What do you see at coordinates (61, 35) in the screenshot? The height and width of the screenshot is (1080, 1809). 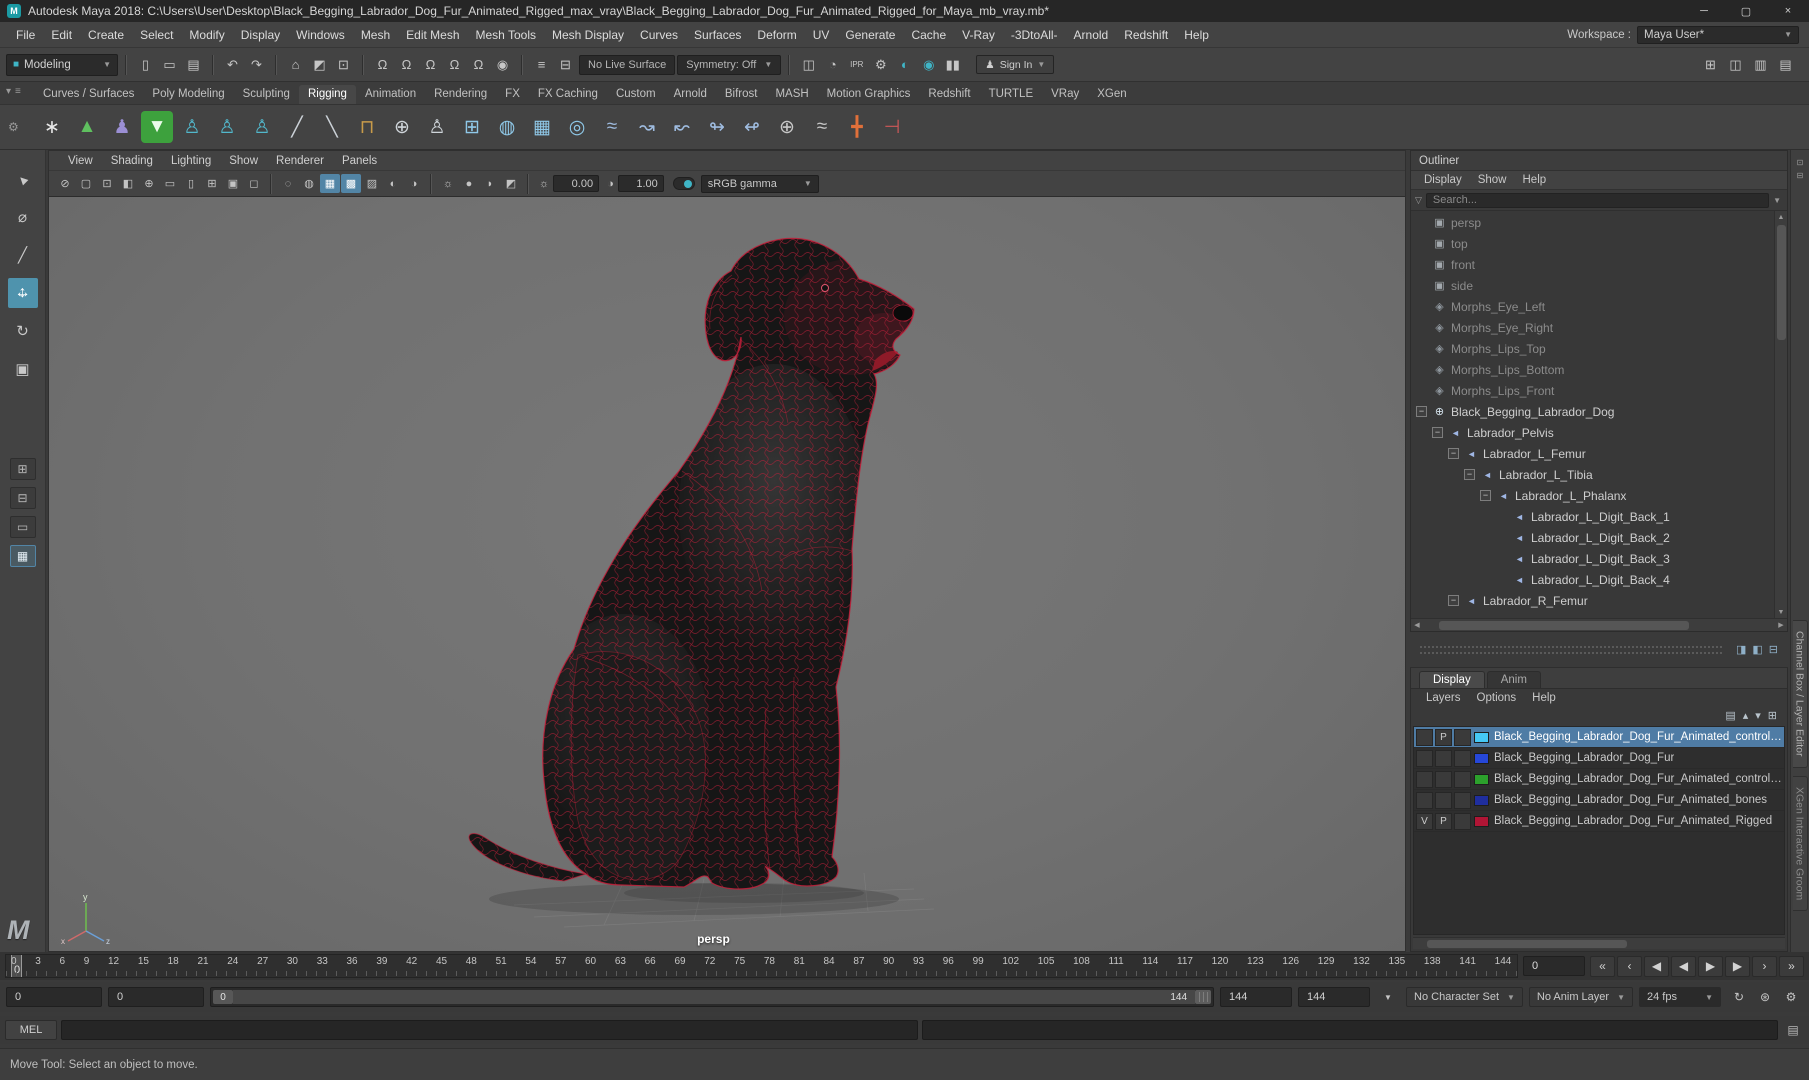 I see `menu-item: Edit` at bounding box center [61, 35].